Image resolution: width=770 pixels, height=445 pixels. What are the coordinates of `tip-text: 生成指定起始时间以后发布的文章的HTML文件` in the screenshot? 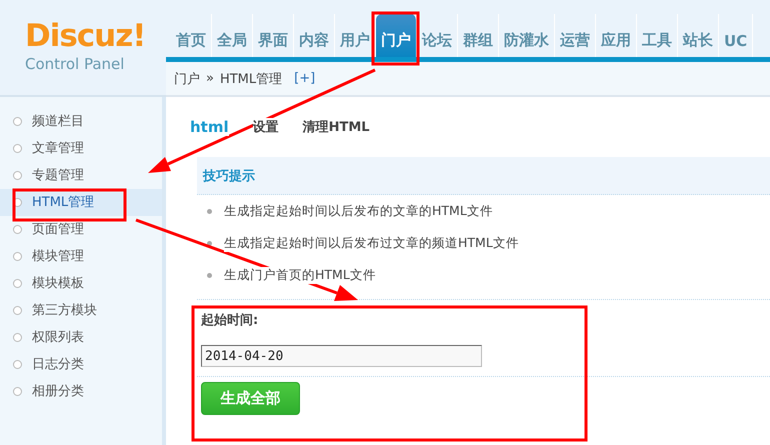 It's located at (358, 211).